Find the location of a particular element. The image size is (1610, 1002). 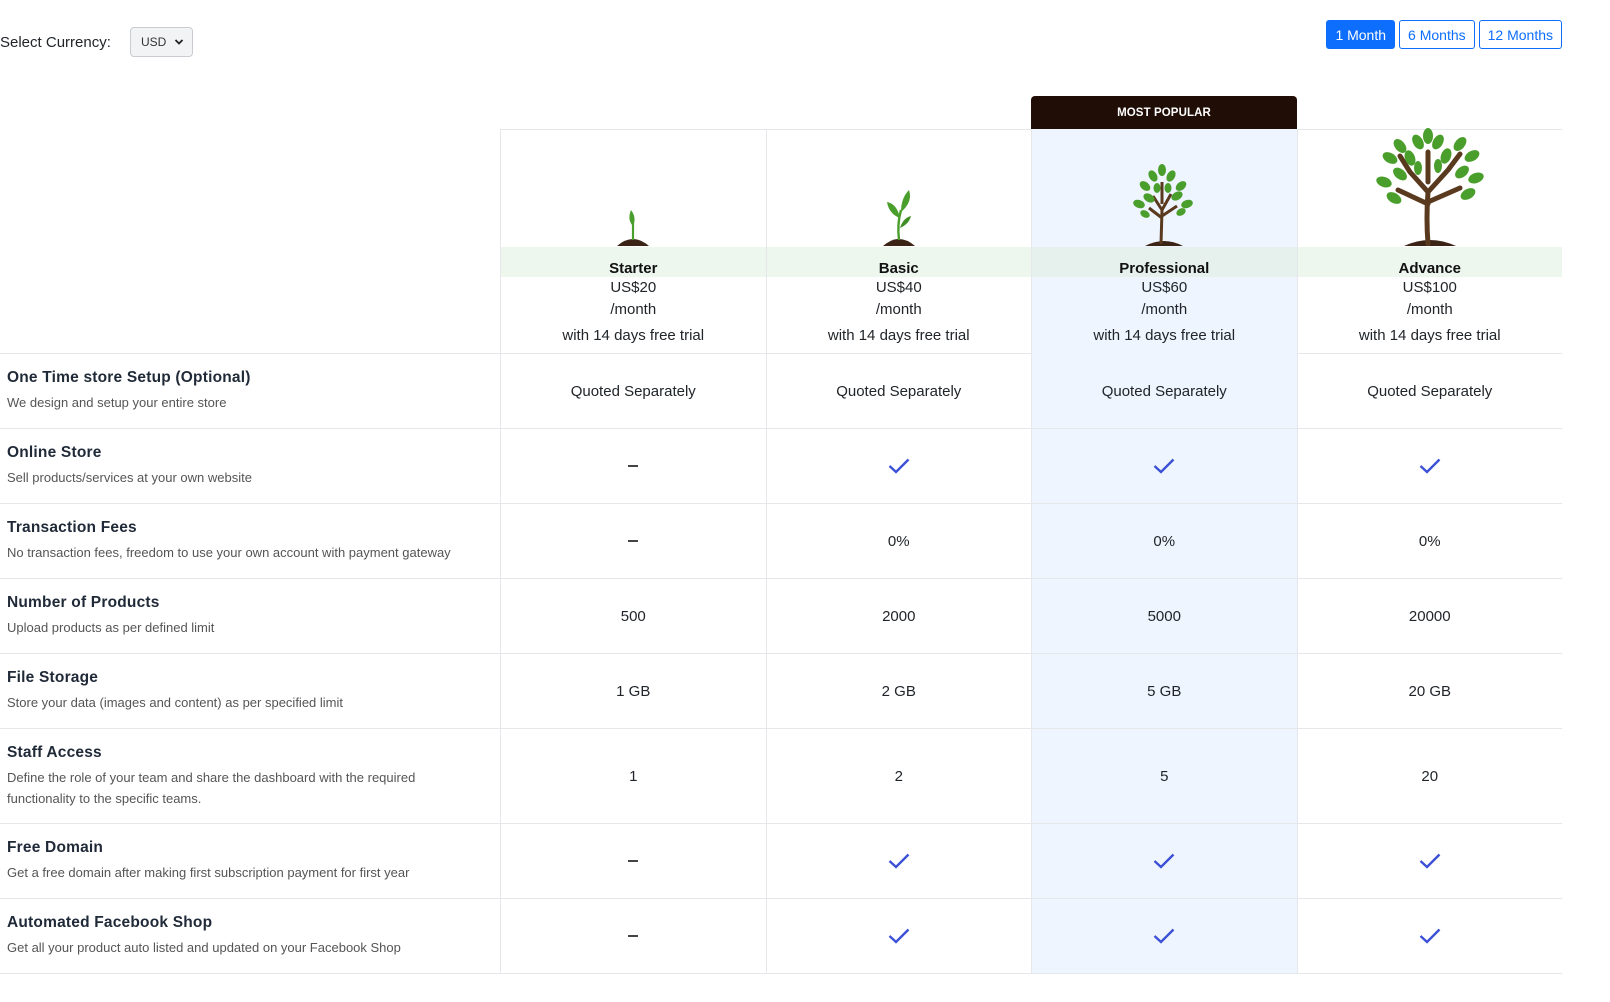

feature-cell: 1 GB is located at coordinates (633, 691).